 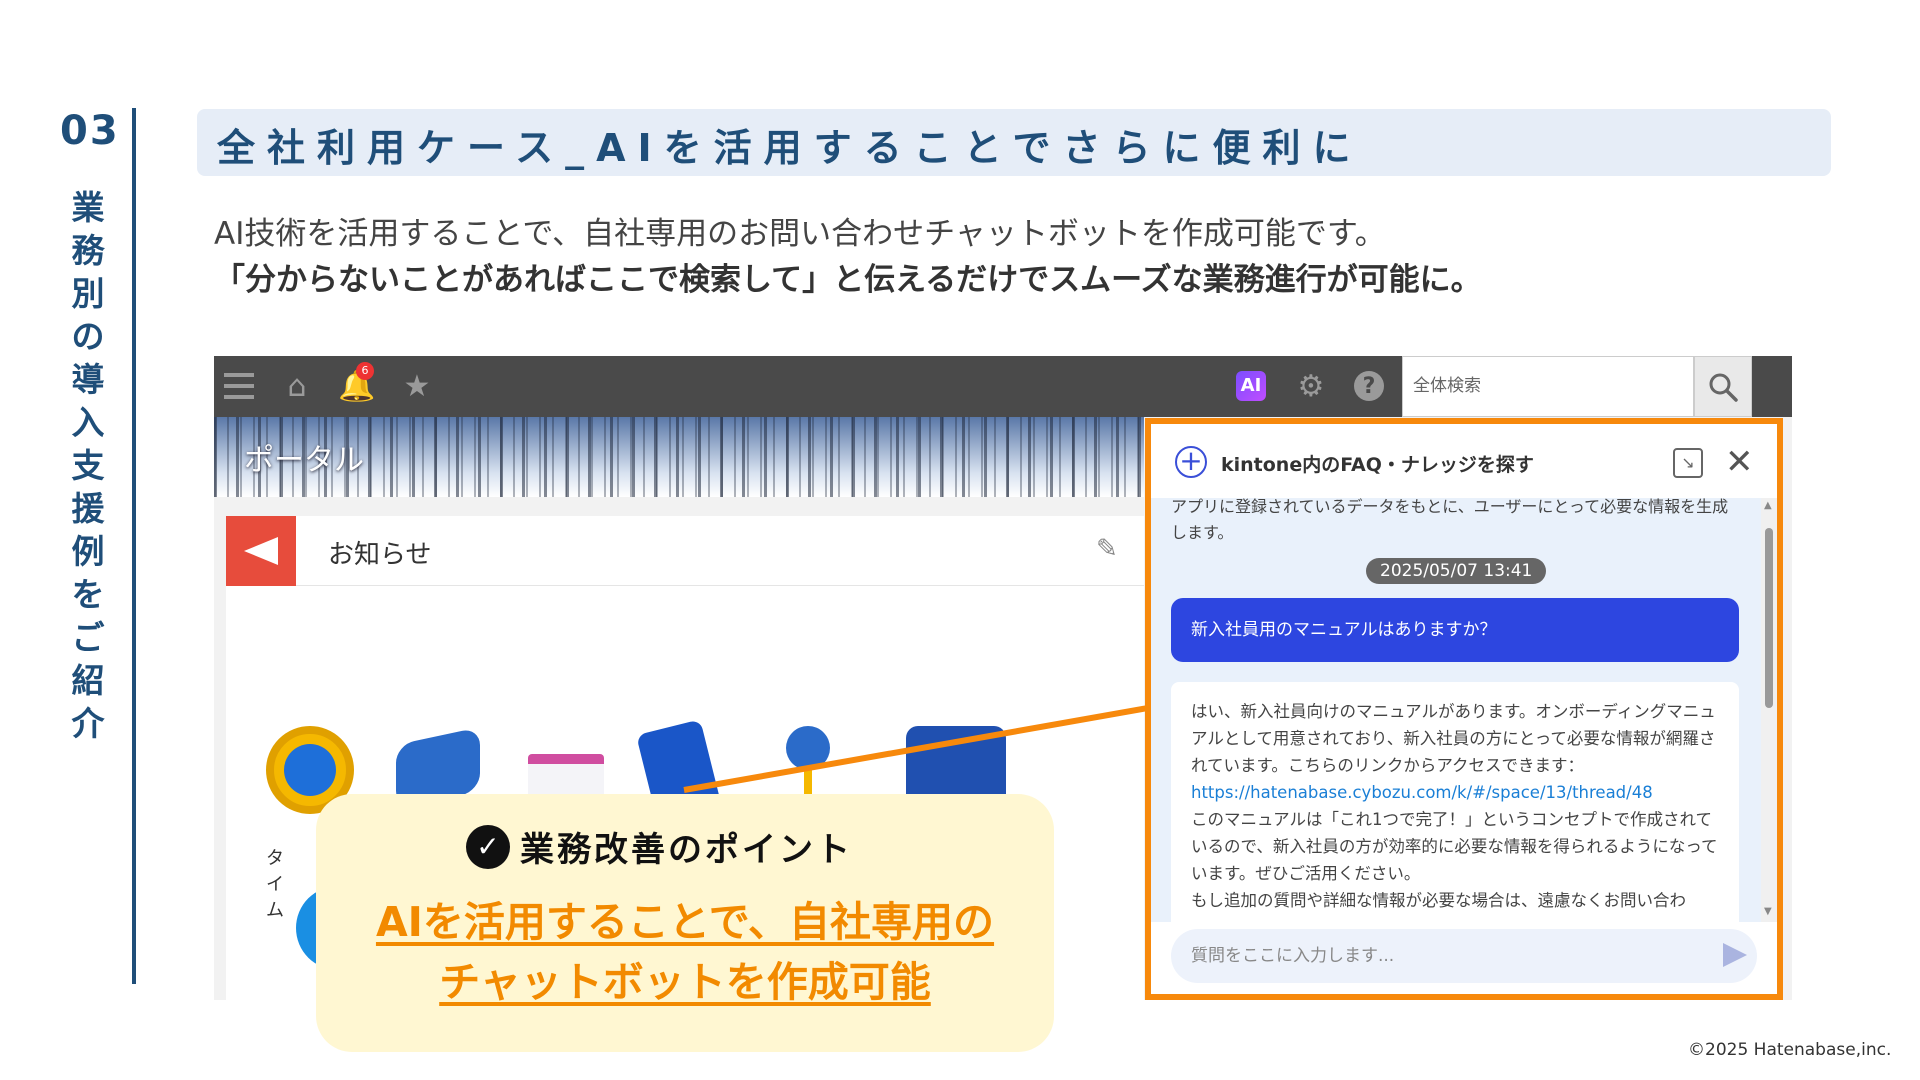 What do you see at coordinates (90, 131) in the screenshot?
I see `section-number: 03` at bounding box center [90, 131].